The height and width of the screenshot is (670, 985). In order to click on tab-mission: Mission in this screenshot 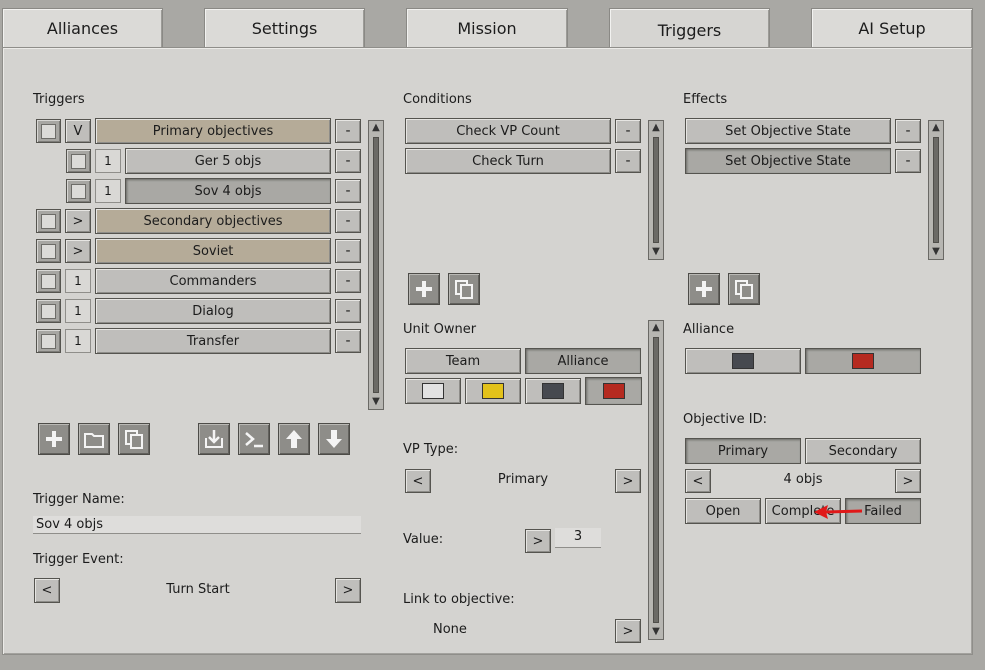, I will do `click(487, 28)`.